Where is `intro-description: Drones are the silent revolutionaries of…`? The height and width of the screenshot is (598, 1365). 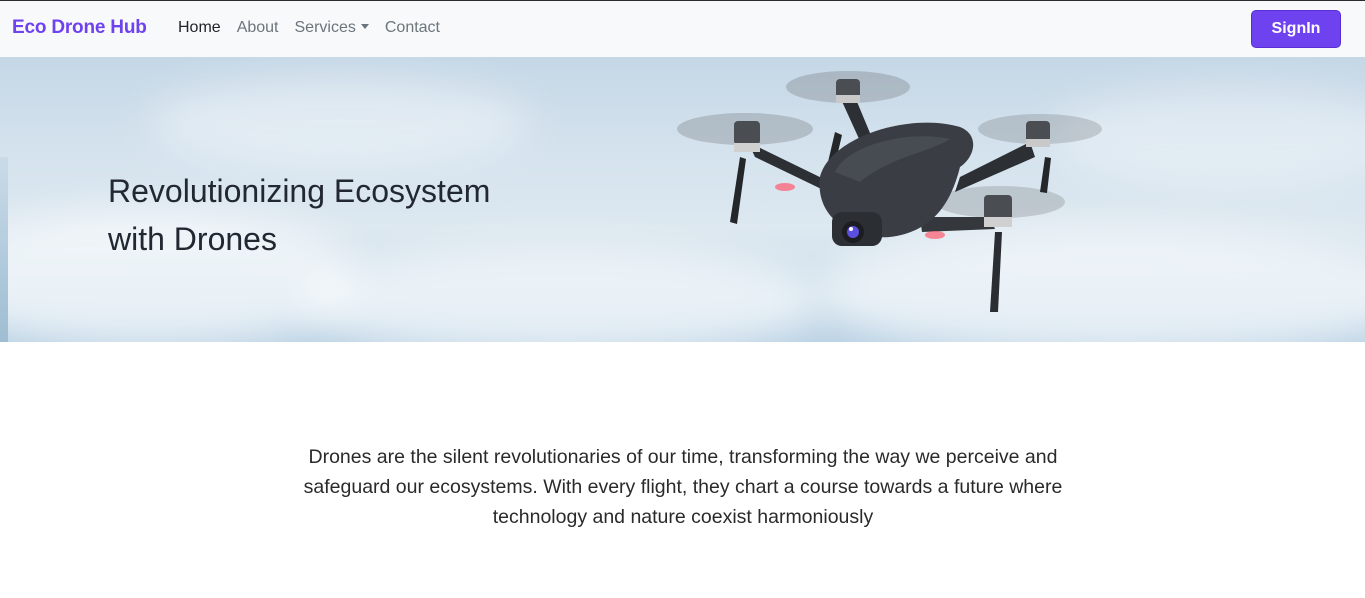 intro-description: Drones are the silent revolutionaries of… is located at coordinates (683, 487).